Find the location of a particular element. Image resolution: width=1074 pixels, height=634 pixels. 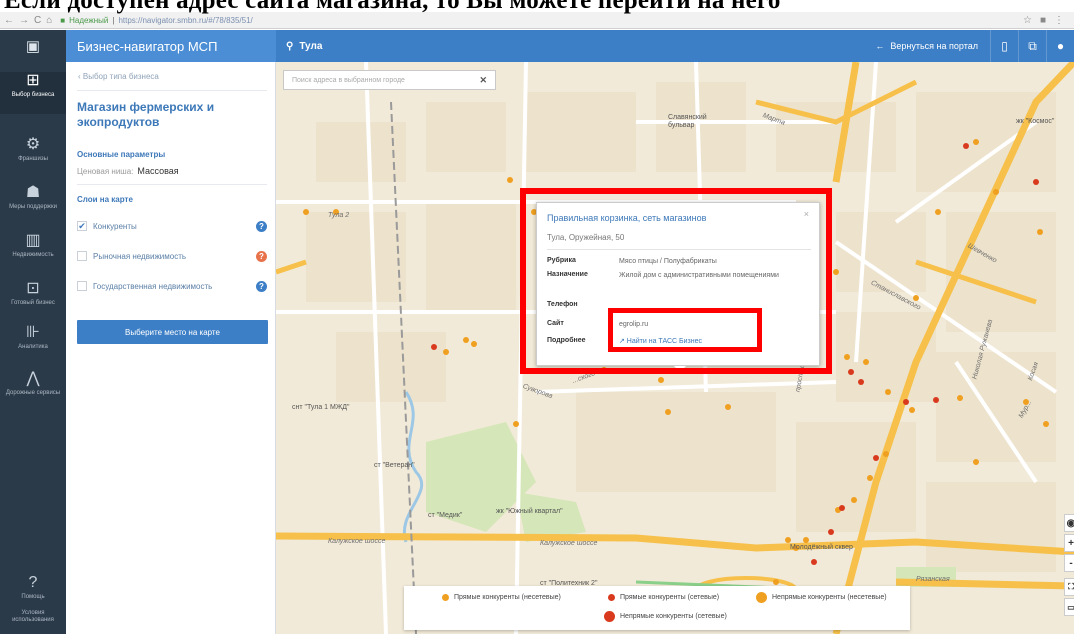

gear-icon: ⚙ is located at coordinates (33, 144).